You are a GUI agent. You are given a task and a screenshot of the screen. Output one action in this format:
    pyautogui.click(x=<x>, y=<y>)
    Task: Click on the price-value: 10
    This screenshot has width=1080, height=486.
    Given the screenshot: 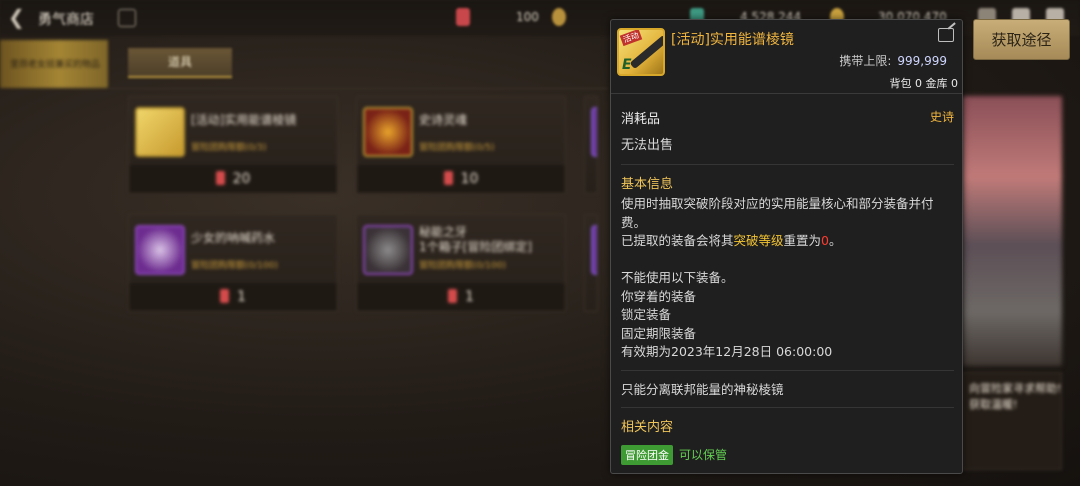 What is the action you would take?
    pyautogui.click(x=469, y=179)
    